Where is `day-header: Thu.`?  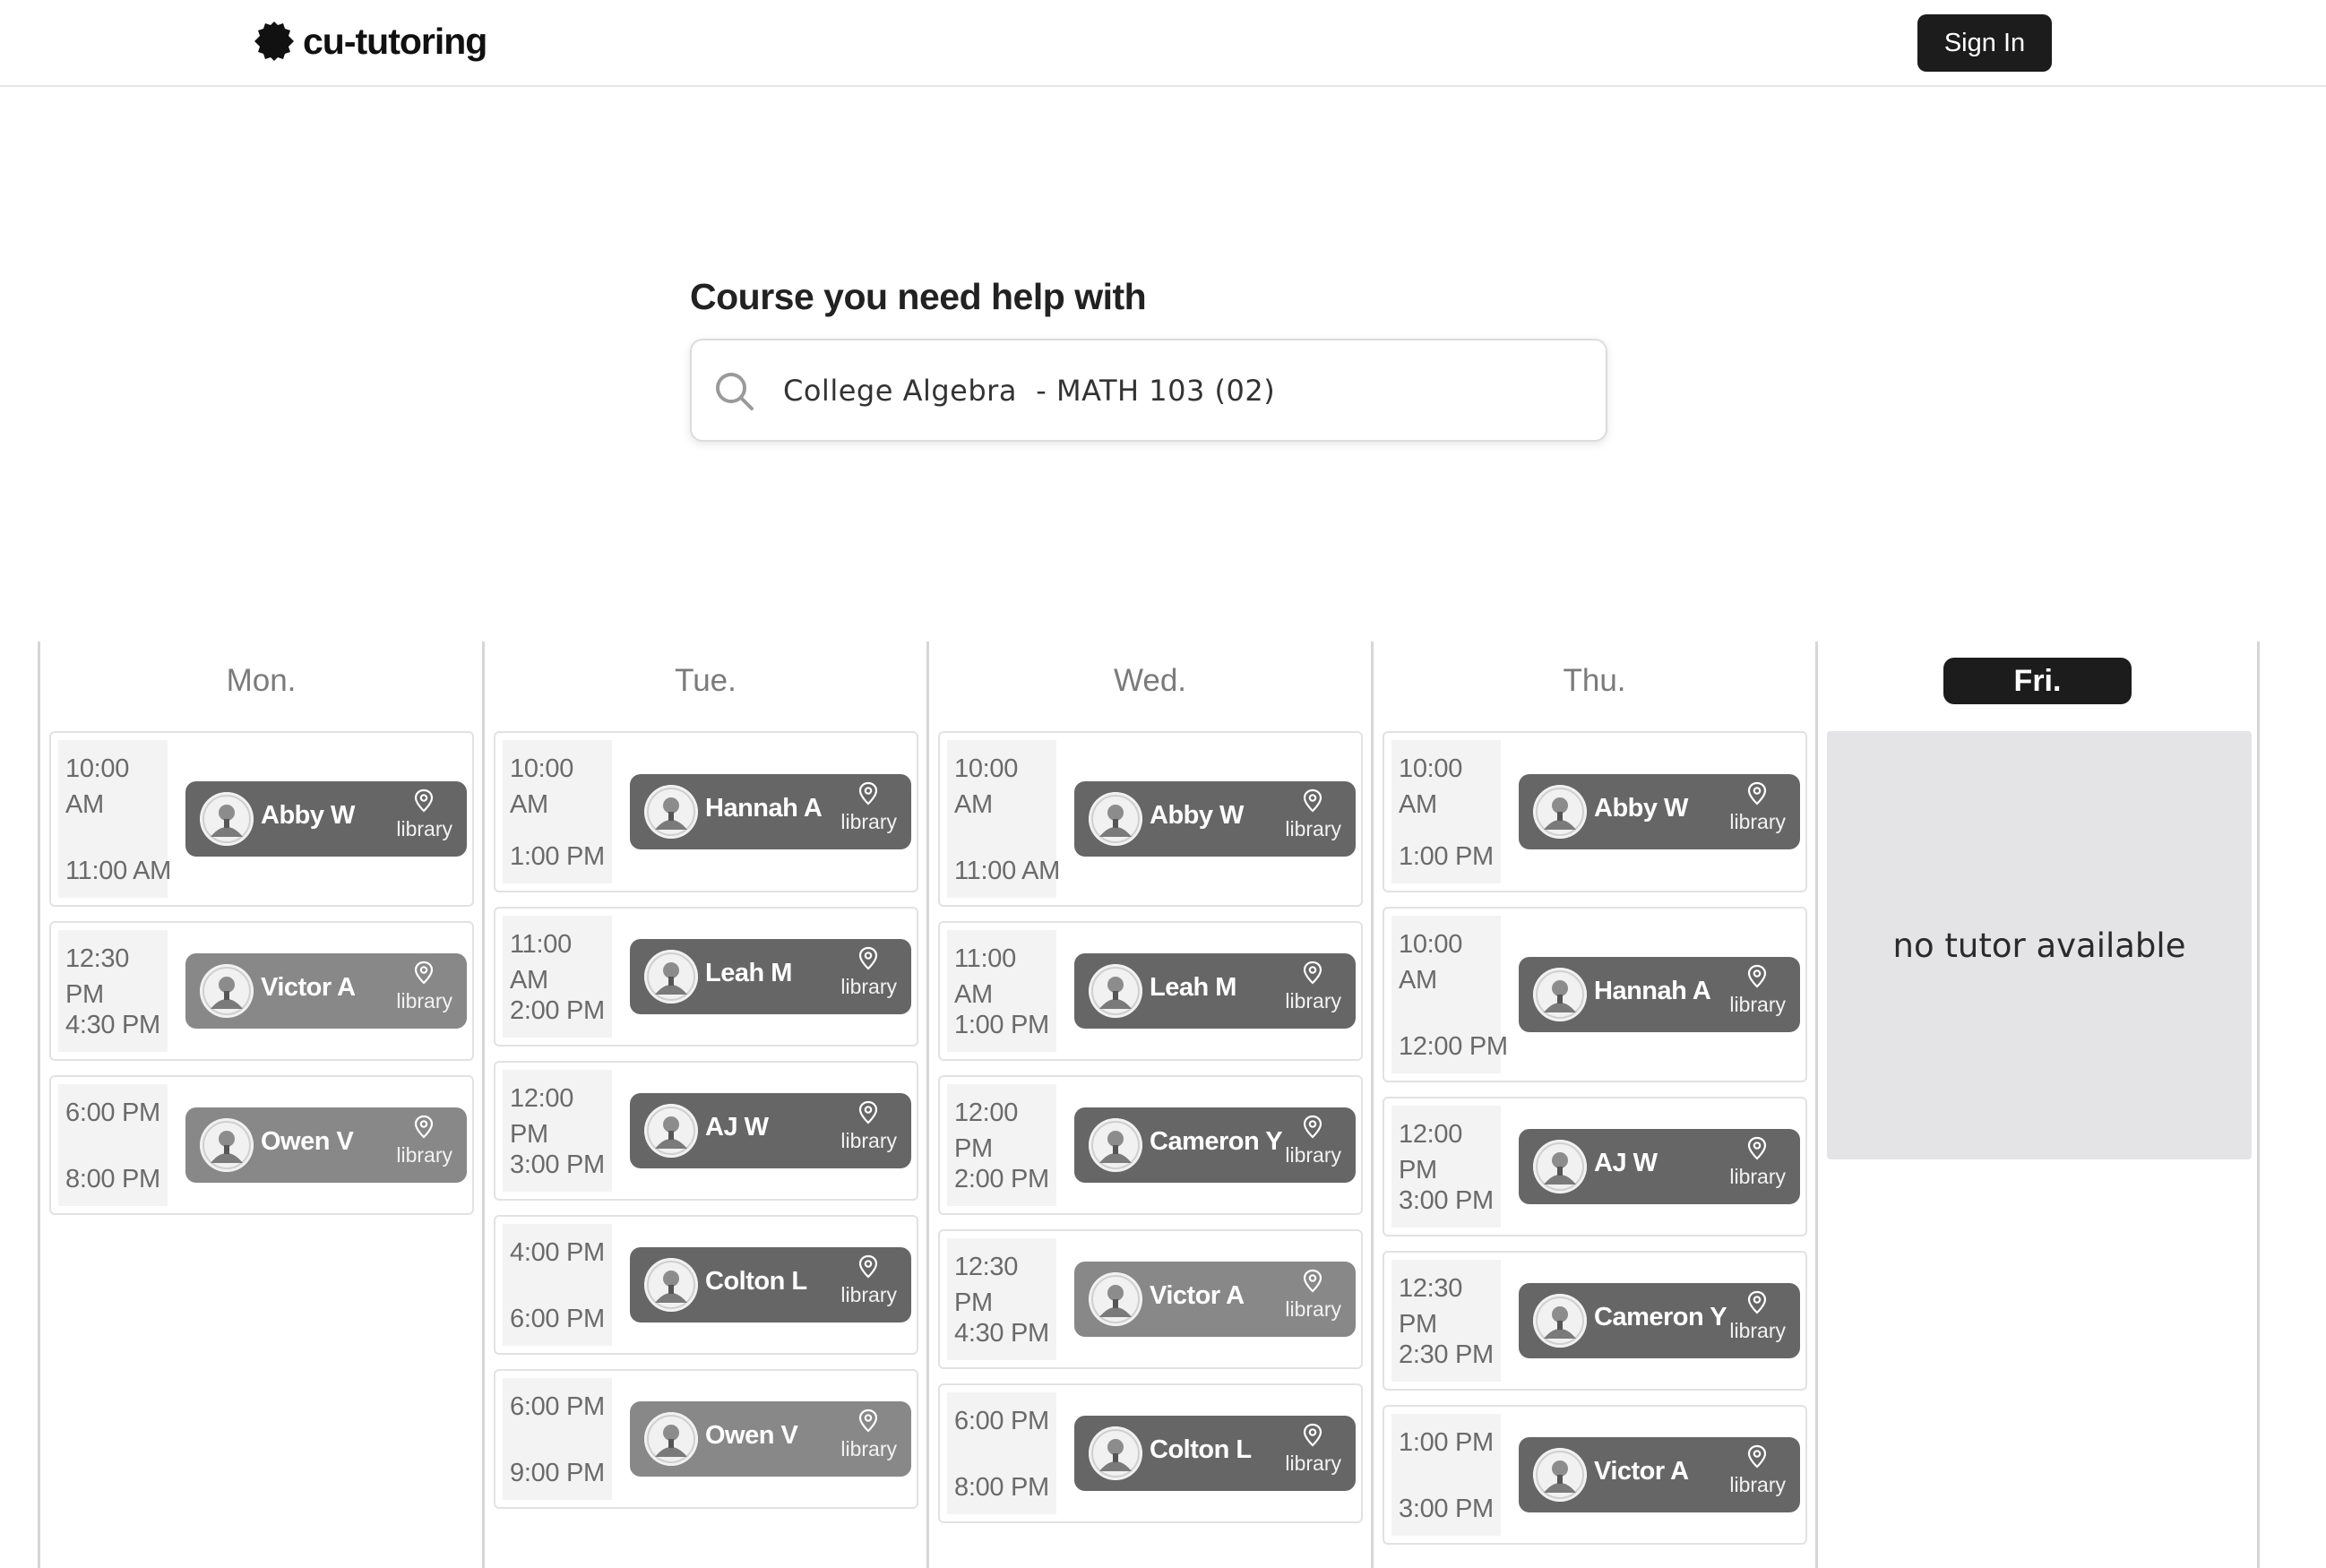 day-header: Thu. is located at coordinates (1594, 681).